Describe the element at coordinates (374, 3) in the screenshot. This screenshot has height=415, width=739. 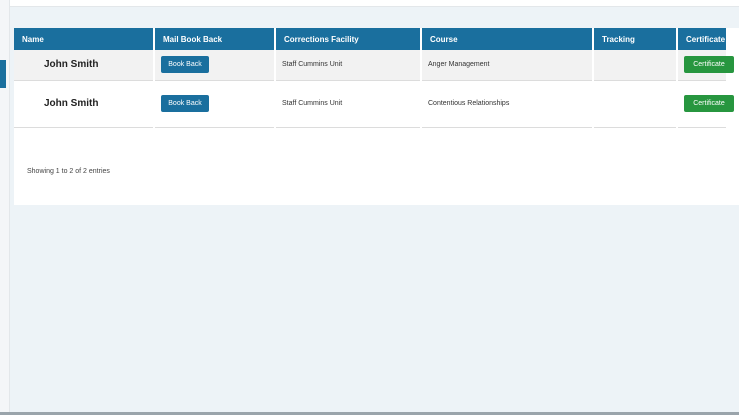
I see `top-bar` at that location.